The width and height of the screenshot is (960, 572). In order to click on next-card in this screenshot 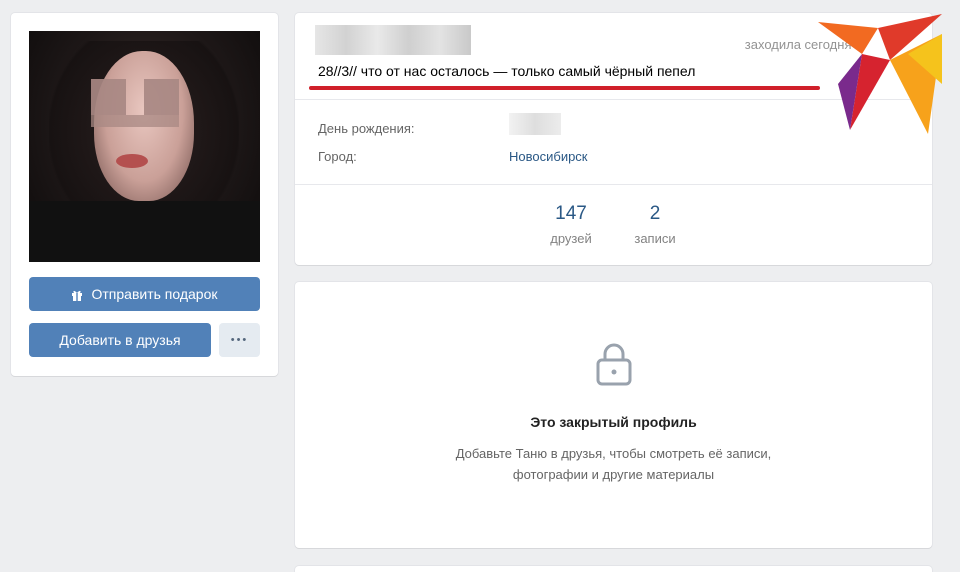, I will do `click(613, 569)`.